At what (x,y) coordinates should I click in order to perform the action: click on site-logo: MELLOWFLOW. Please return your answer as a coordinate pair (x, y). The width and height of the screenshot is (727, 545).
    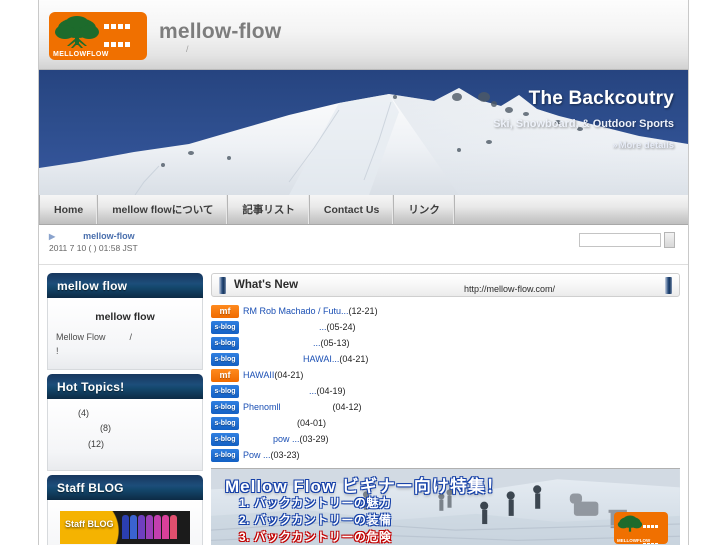
    Looking at the image, I should click on (98, 36).